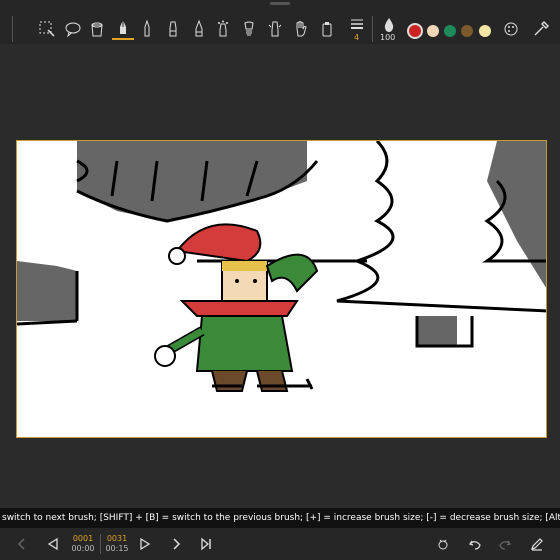  Describe the element at coordinates (123, 29) in the screenshot. I see `pen-tool-icon` at that location.